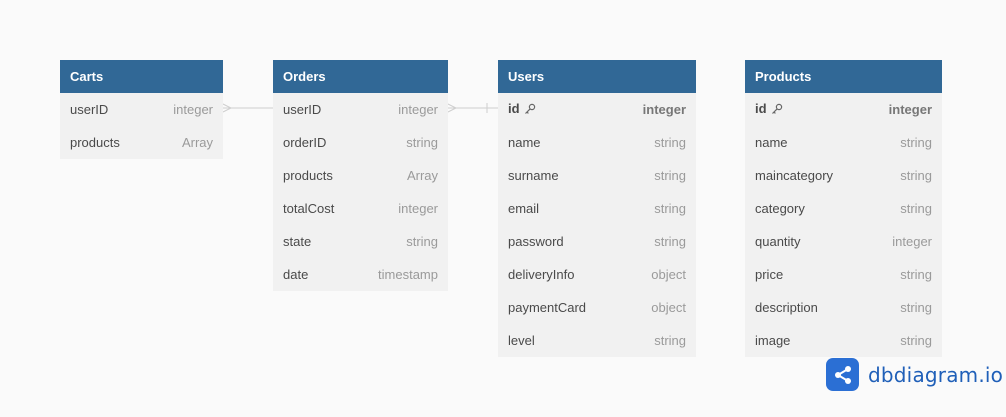  I want to click on field-name: image, so click(773, 340).